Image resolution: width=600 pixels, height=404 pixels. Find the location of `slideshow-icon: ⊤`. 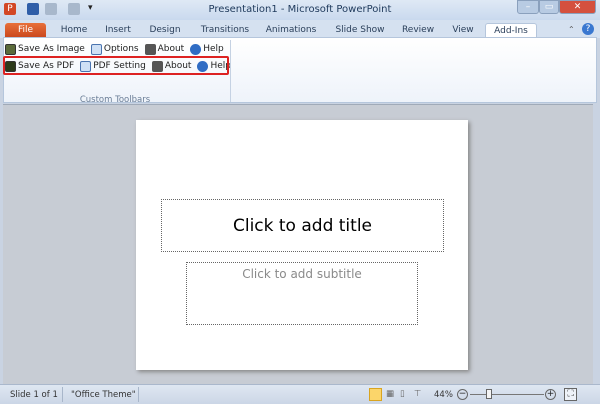

slideshow-icon: ⊤ is located at coordinates (417, 394).